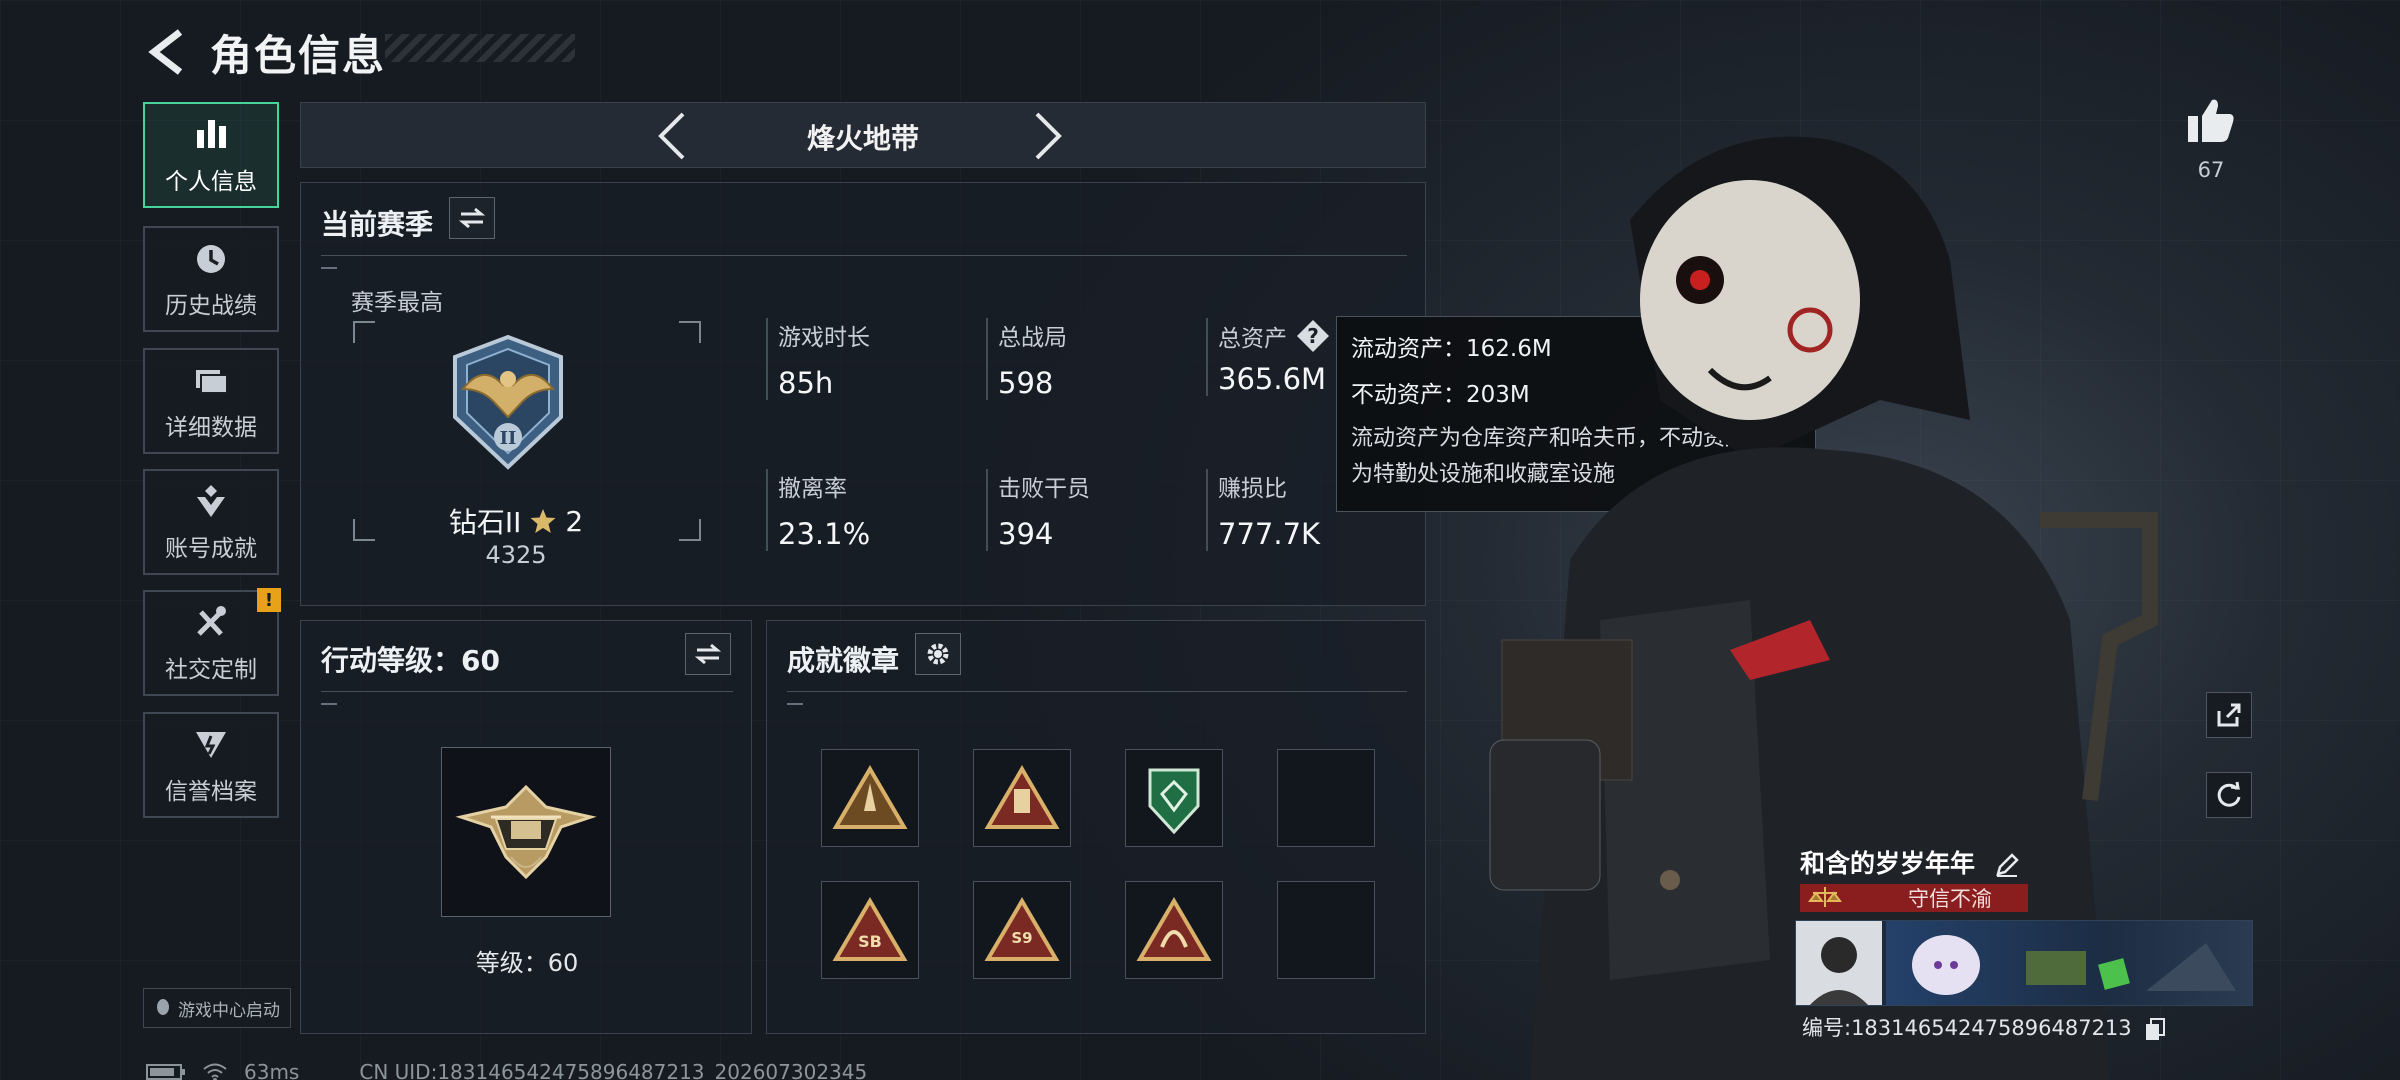  I want to click on gear-icon, so click(938, 654).